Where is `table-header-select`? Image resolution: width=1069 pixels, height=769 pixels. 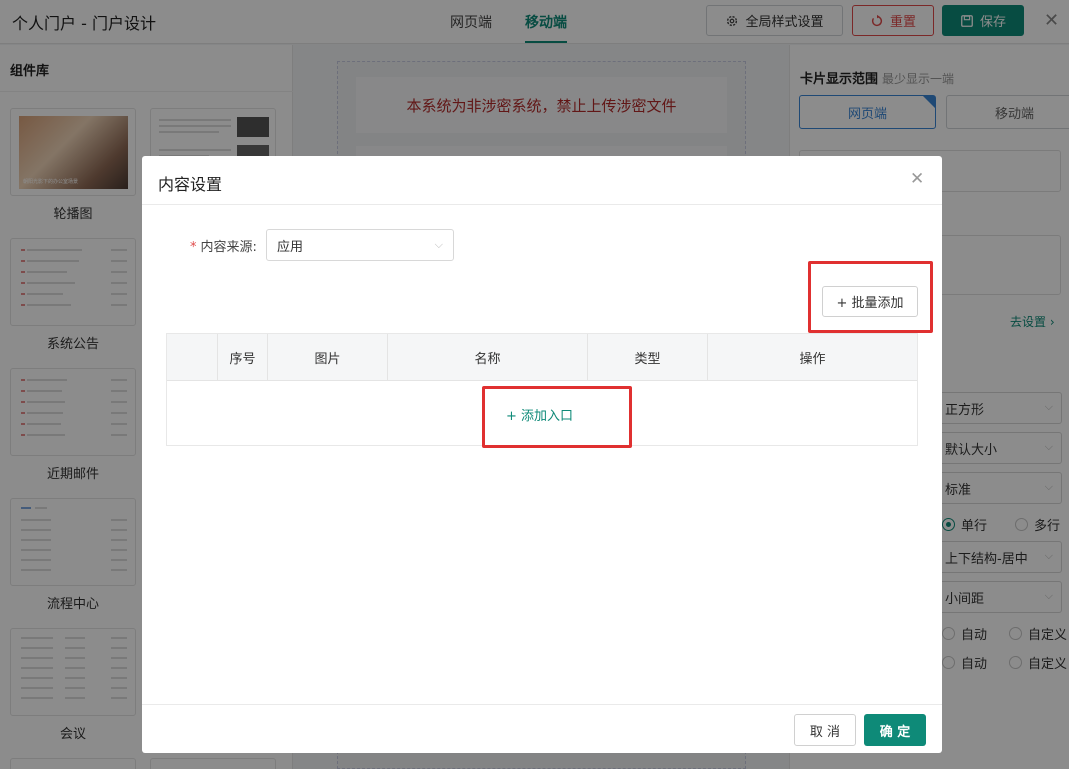
table-header-select is located at coordinates (192, 357).